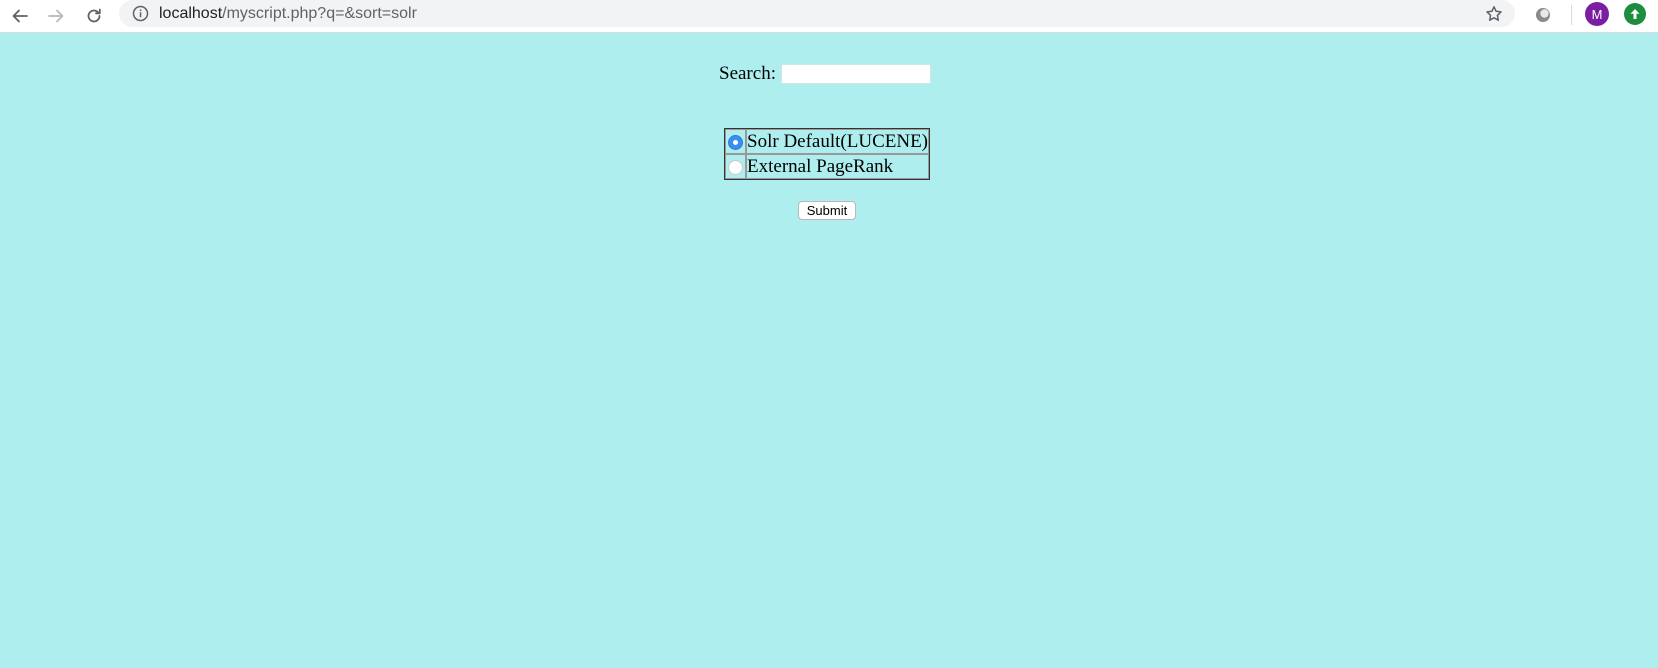  I want to click on profile-avatar: M, so click(1597, 14).